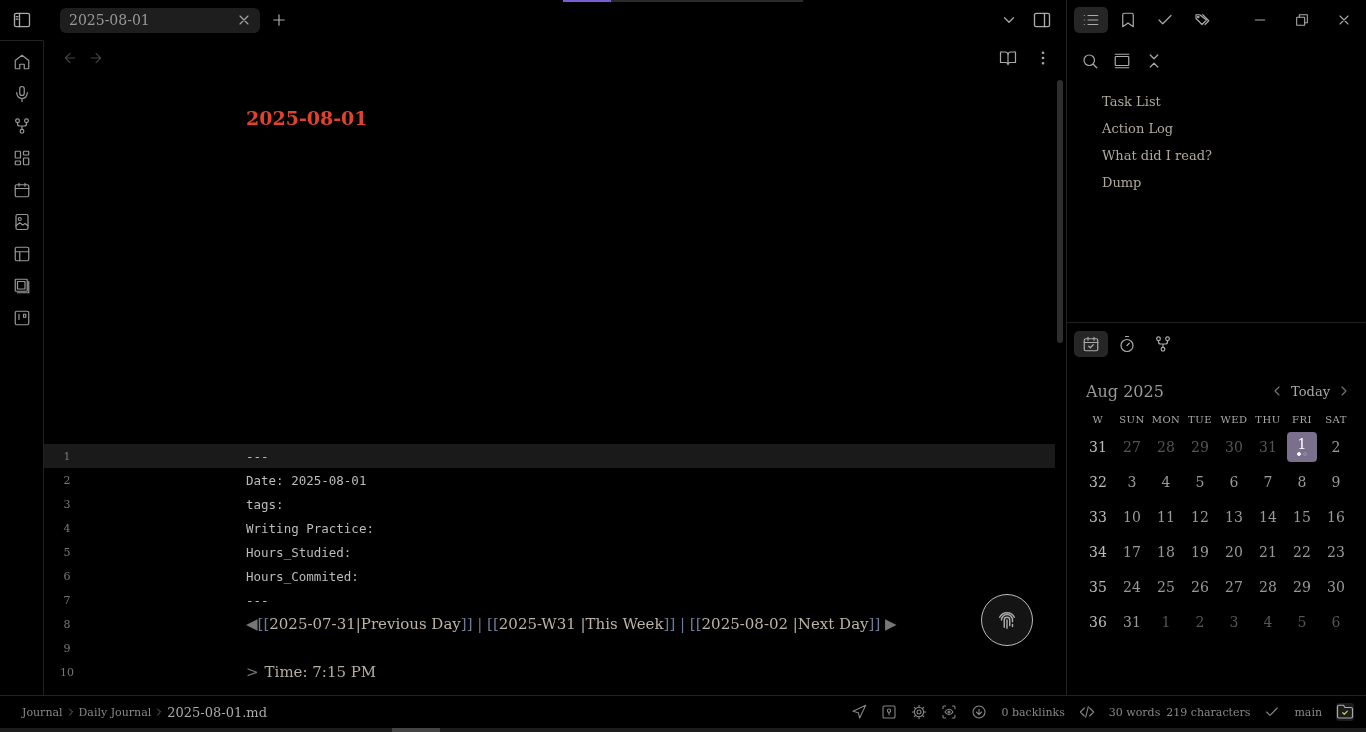 This screenshot has width=1366, height=732. What do you see at coordinates (1166, 419) in the screenshot?
I see `weekday-header: MON` at bounding box center [1166, 419].